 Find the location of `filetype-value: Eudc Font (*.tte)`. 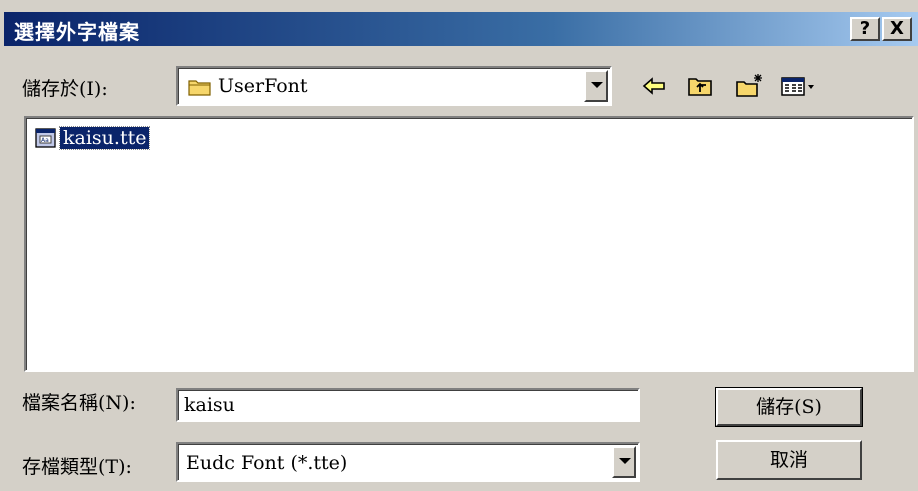

filetype-value: Eudc Font (*.tte) is located at coordinates (267, 463).